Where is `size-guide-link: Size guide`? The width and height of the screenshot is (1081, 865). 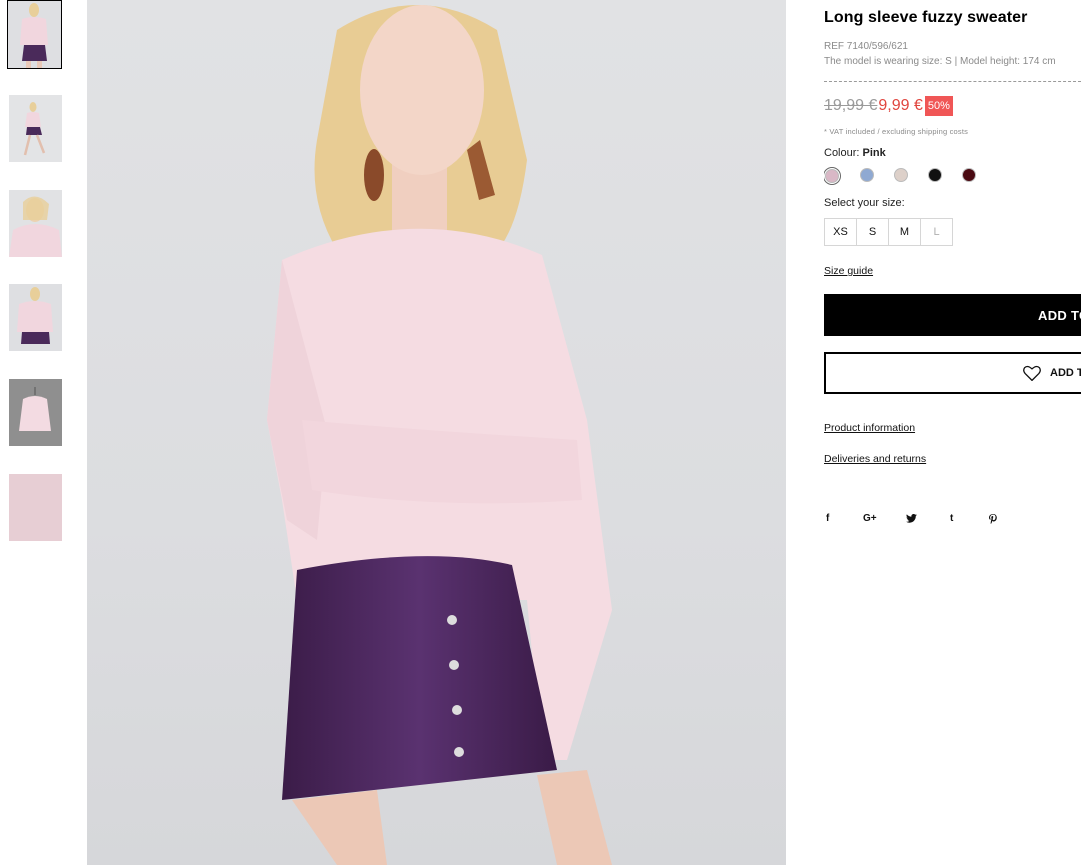
size-guide-link: Size guide is located at coordinates (848, 271).